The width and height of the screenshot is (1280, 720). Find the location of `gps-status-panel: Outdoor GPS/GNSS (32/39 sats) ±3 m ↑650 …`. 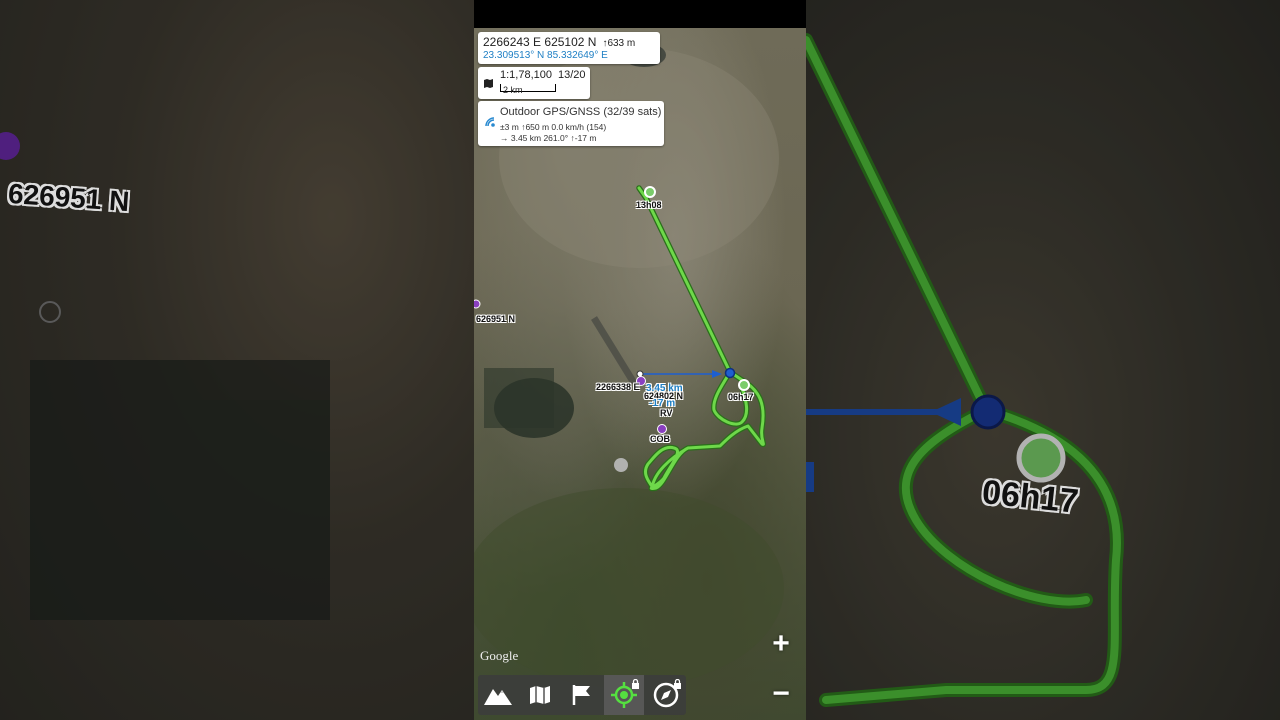

gps-status-panel: Outdoor GPS/GNSS (32/39 sats) ±3 m ↑650 … is located at coordinates (571, 123).